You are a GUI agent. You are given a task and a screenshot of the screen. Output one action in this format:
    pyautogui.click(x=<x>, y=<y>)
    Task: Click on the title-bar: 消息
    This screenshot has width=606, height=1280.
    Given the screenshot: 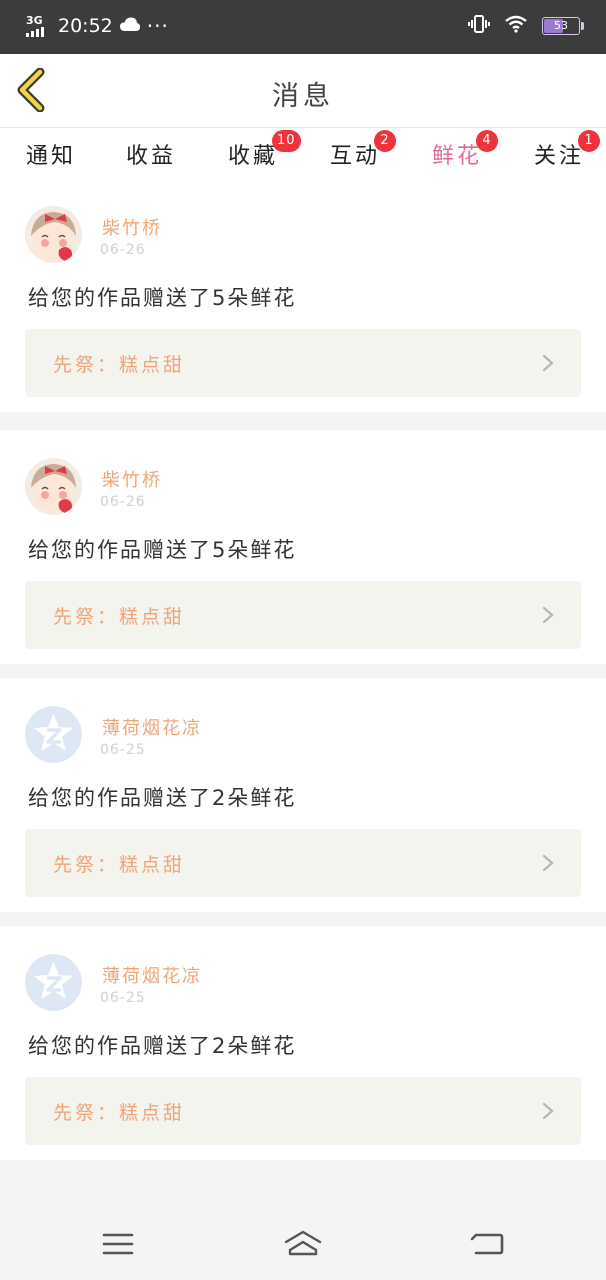 What is the action you would take?
    pyautogui.click(x=303, y=91)
    